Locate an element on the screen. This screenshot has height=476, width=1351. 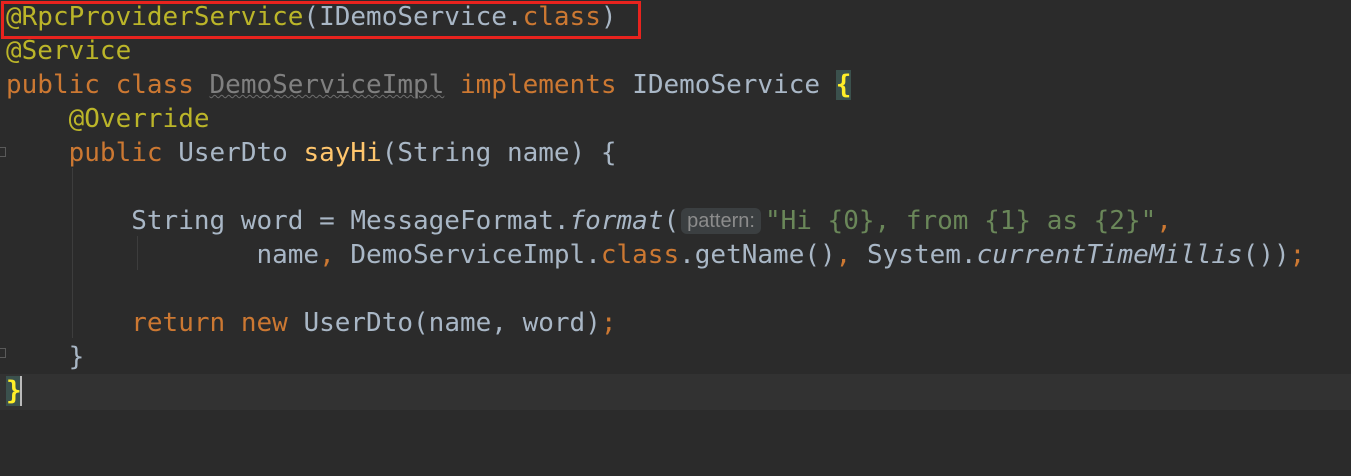
annotation-token: @Override is located at coordinates (139, 119).